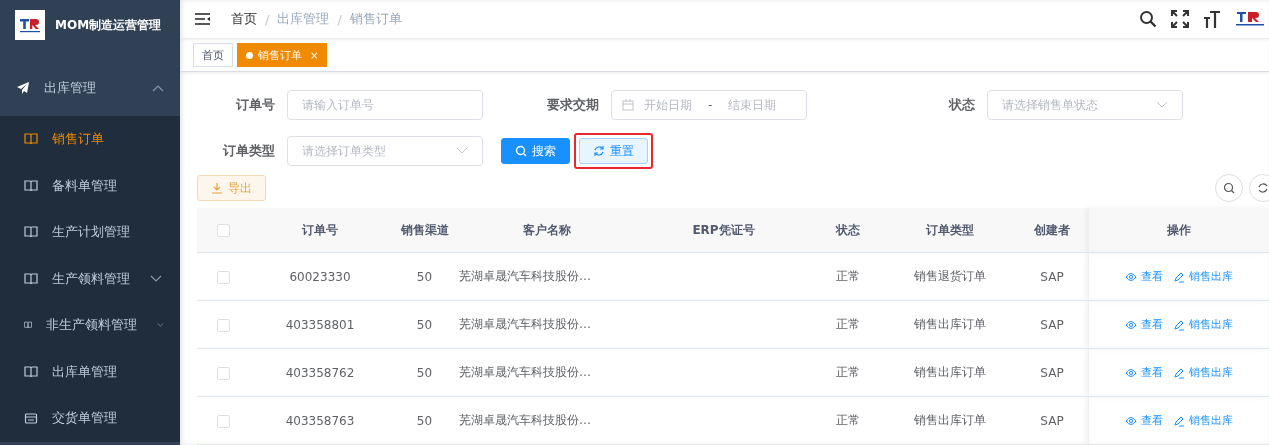  I want to click on submenu-item: 出库单管理, so click(90, 371).